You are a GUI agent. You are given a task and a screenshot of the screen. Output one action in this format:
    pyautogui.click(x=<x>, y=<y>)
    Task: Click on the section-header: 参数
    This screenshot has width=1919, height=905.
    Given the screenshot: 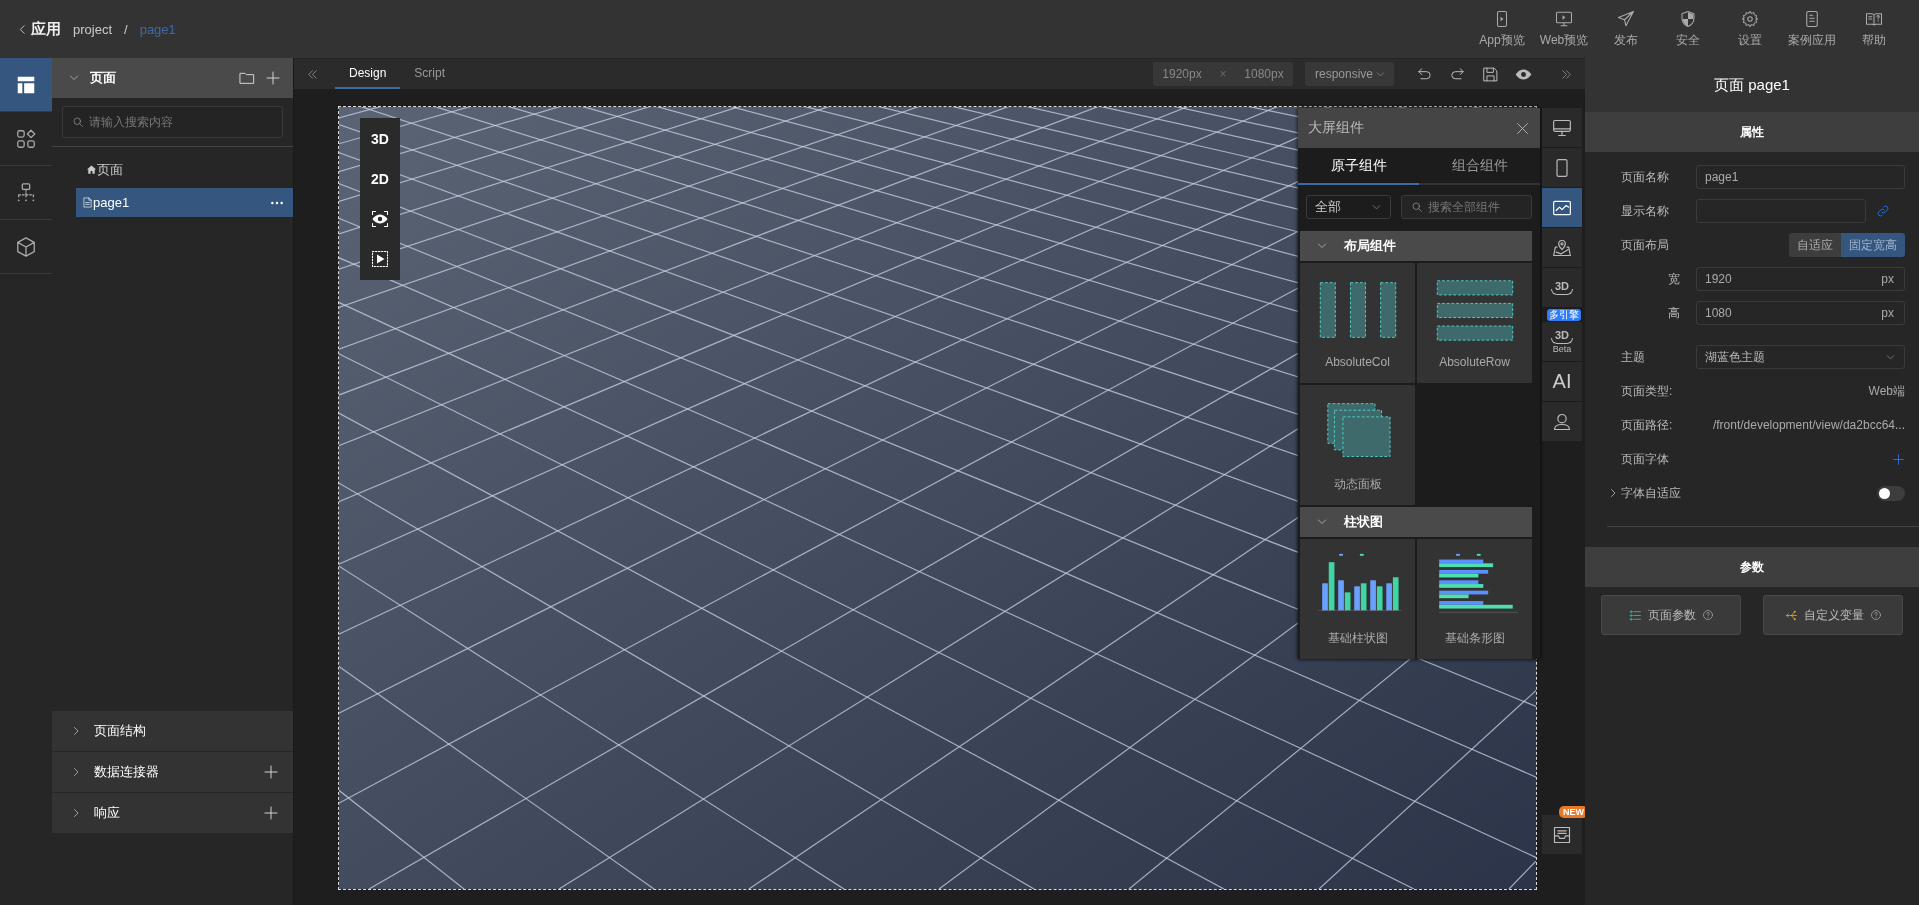 What is the action you would take?
    pyautogui.click(x=1752, y=567)
    